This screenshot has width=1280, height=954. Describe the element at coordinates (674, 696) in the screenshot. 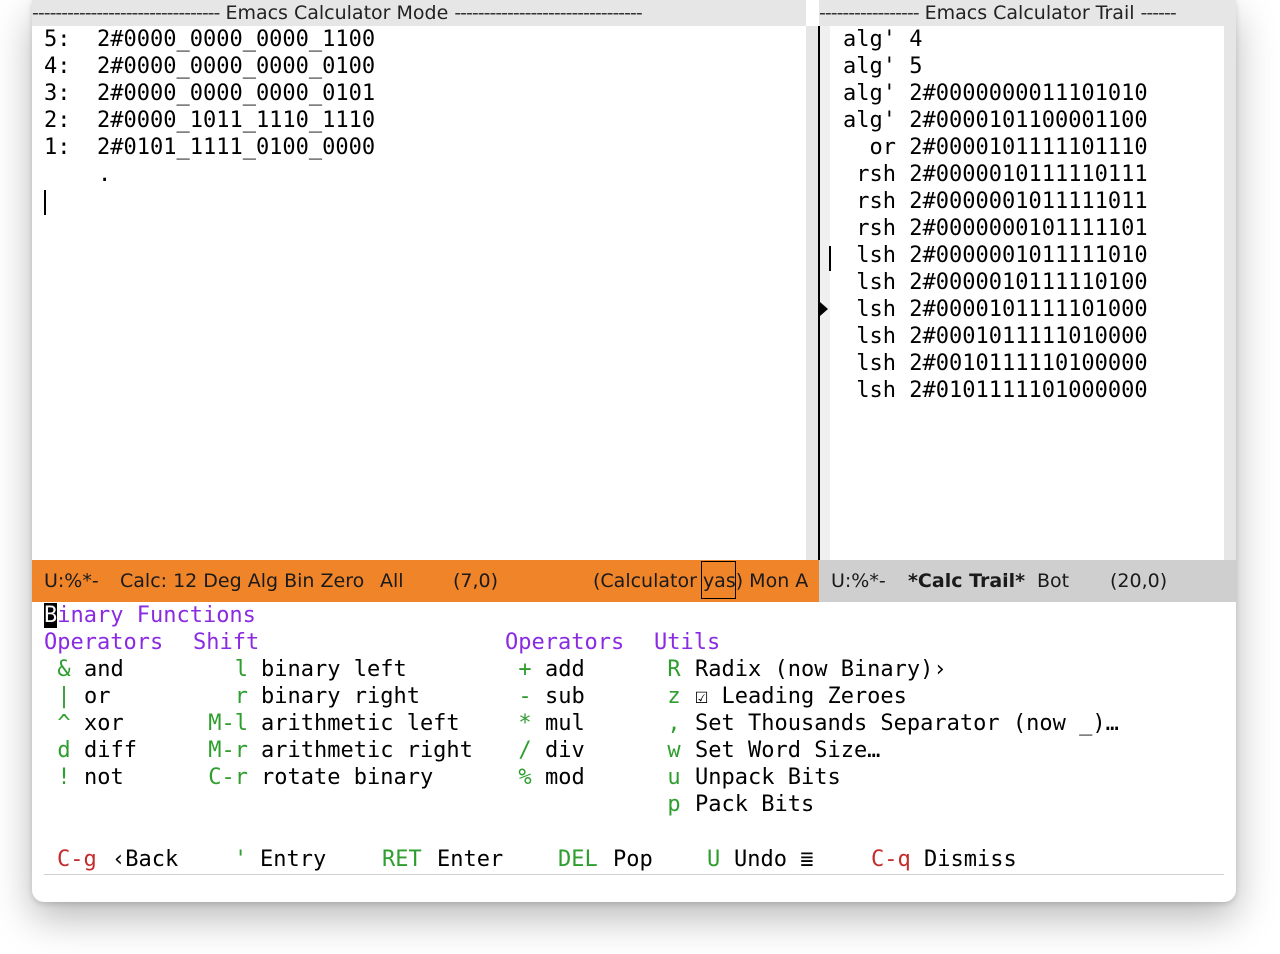

I see `key-leading-zeroes: z` at that location.